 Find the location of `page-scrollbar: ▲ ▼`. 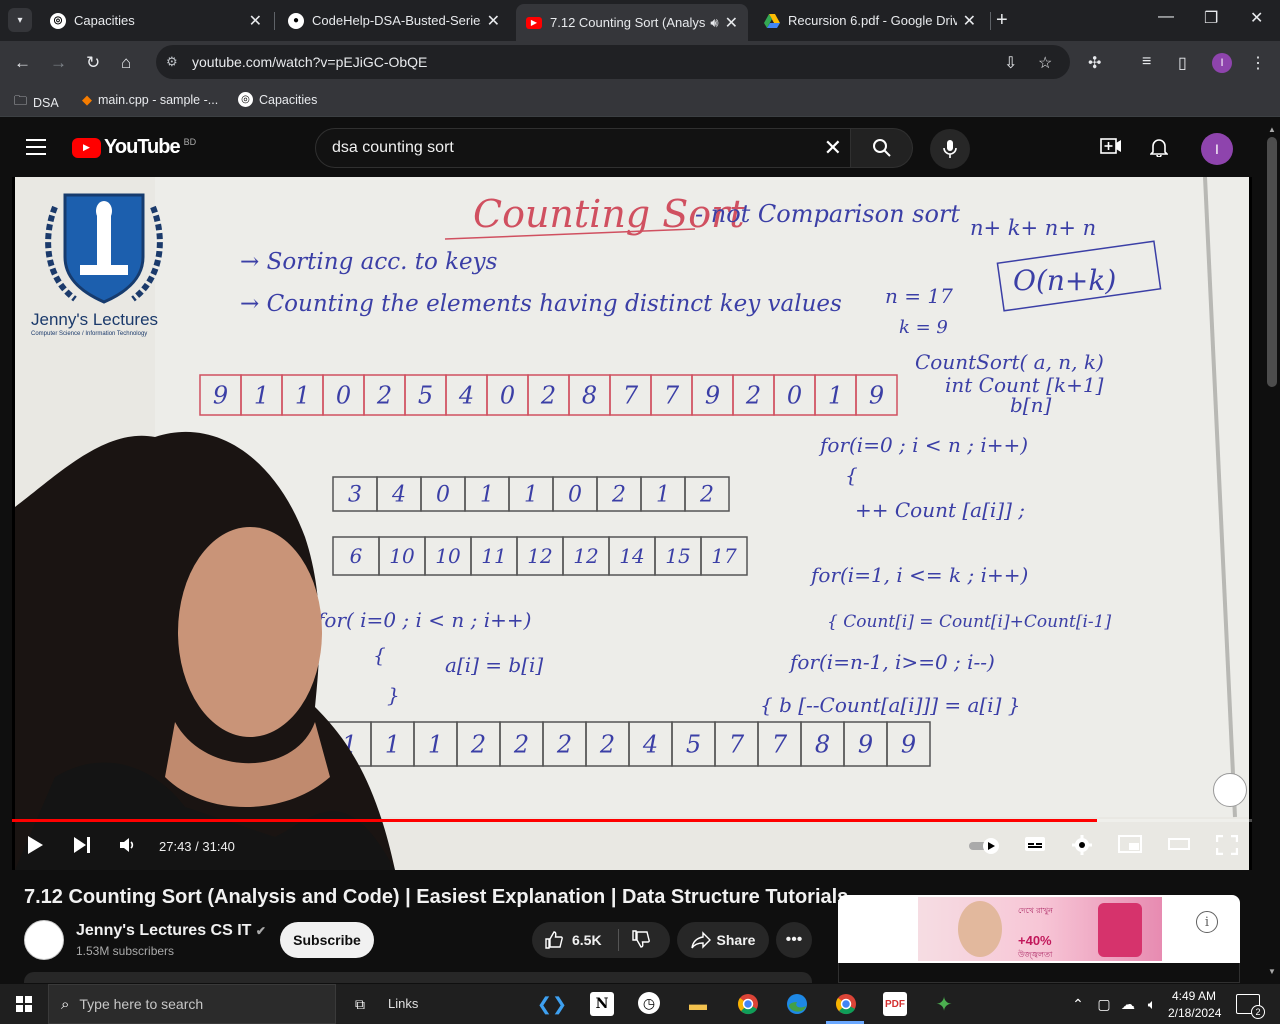

page-scrollbar: ▲ ▼ is located at coordinates (1272, 552).